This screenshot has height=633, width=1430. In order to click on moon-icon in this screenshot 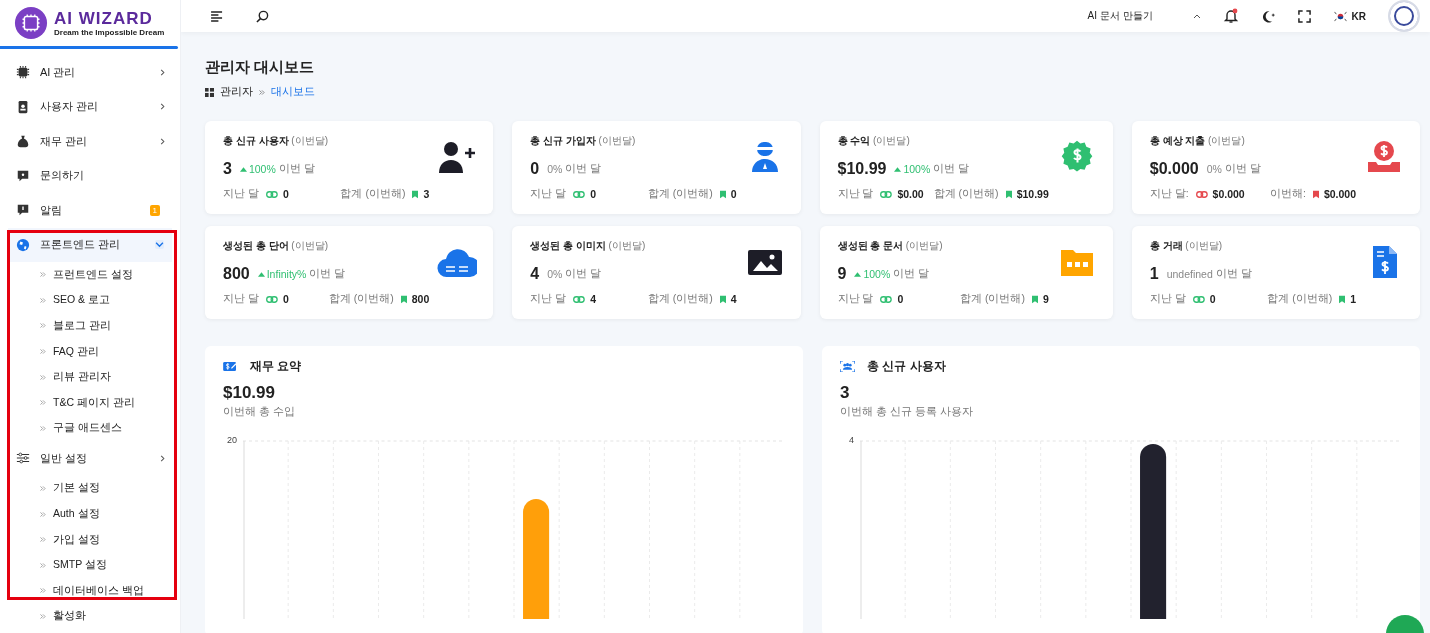, I will do `click(1268, 16)`.